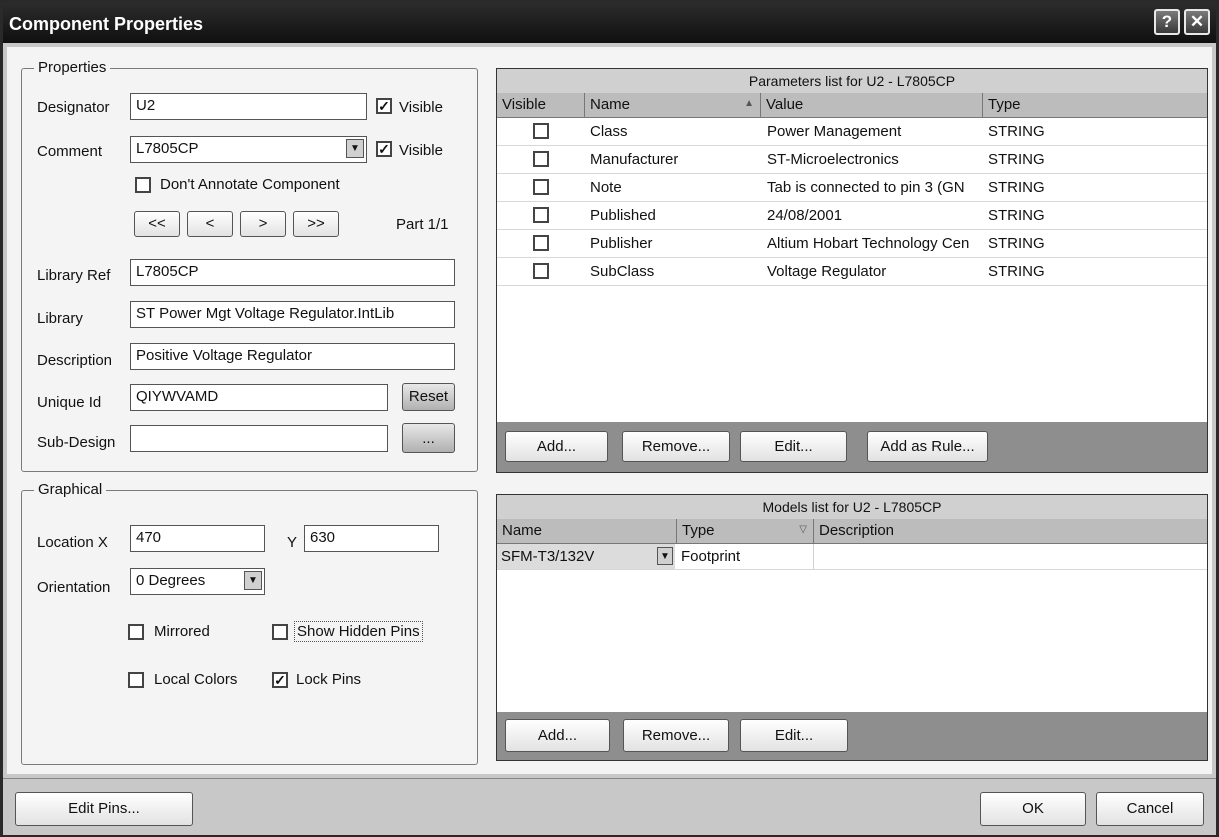  I want to click on graphical-legend: Graphical, so click(70, 489).